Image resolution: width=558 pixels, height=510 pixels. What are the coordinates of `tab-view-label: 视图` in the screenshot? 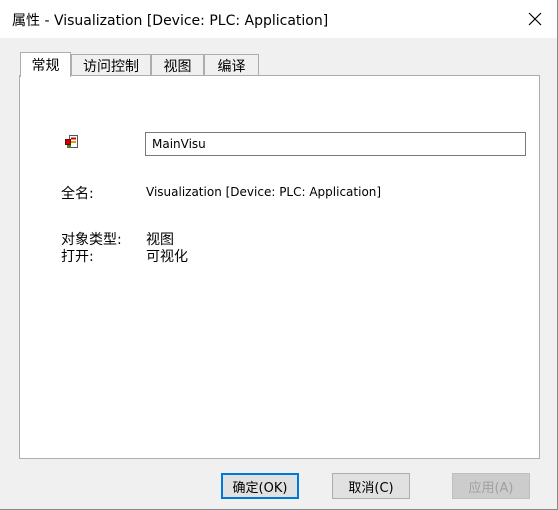 It's located at (177, 66).